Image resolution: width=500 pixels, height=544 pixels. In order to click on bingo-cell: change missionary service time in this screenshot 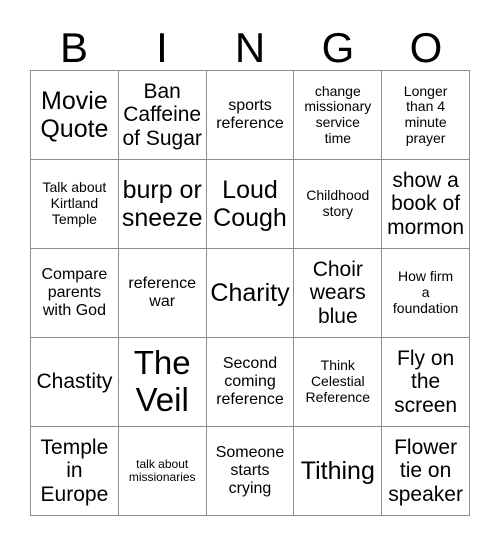, I will do `click(338, 115)`.